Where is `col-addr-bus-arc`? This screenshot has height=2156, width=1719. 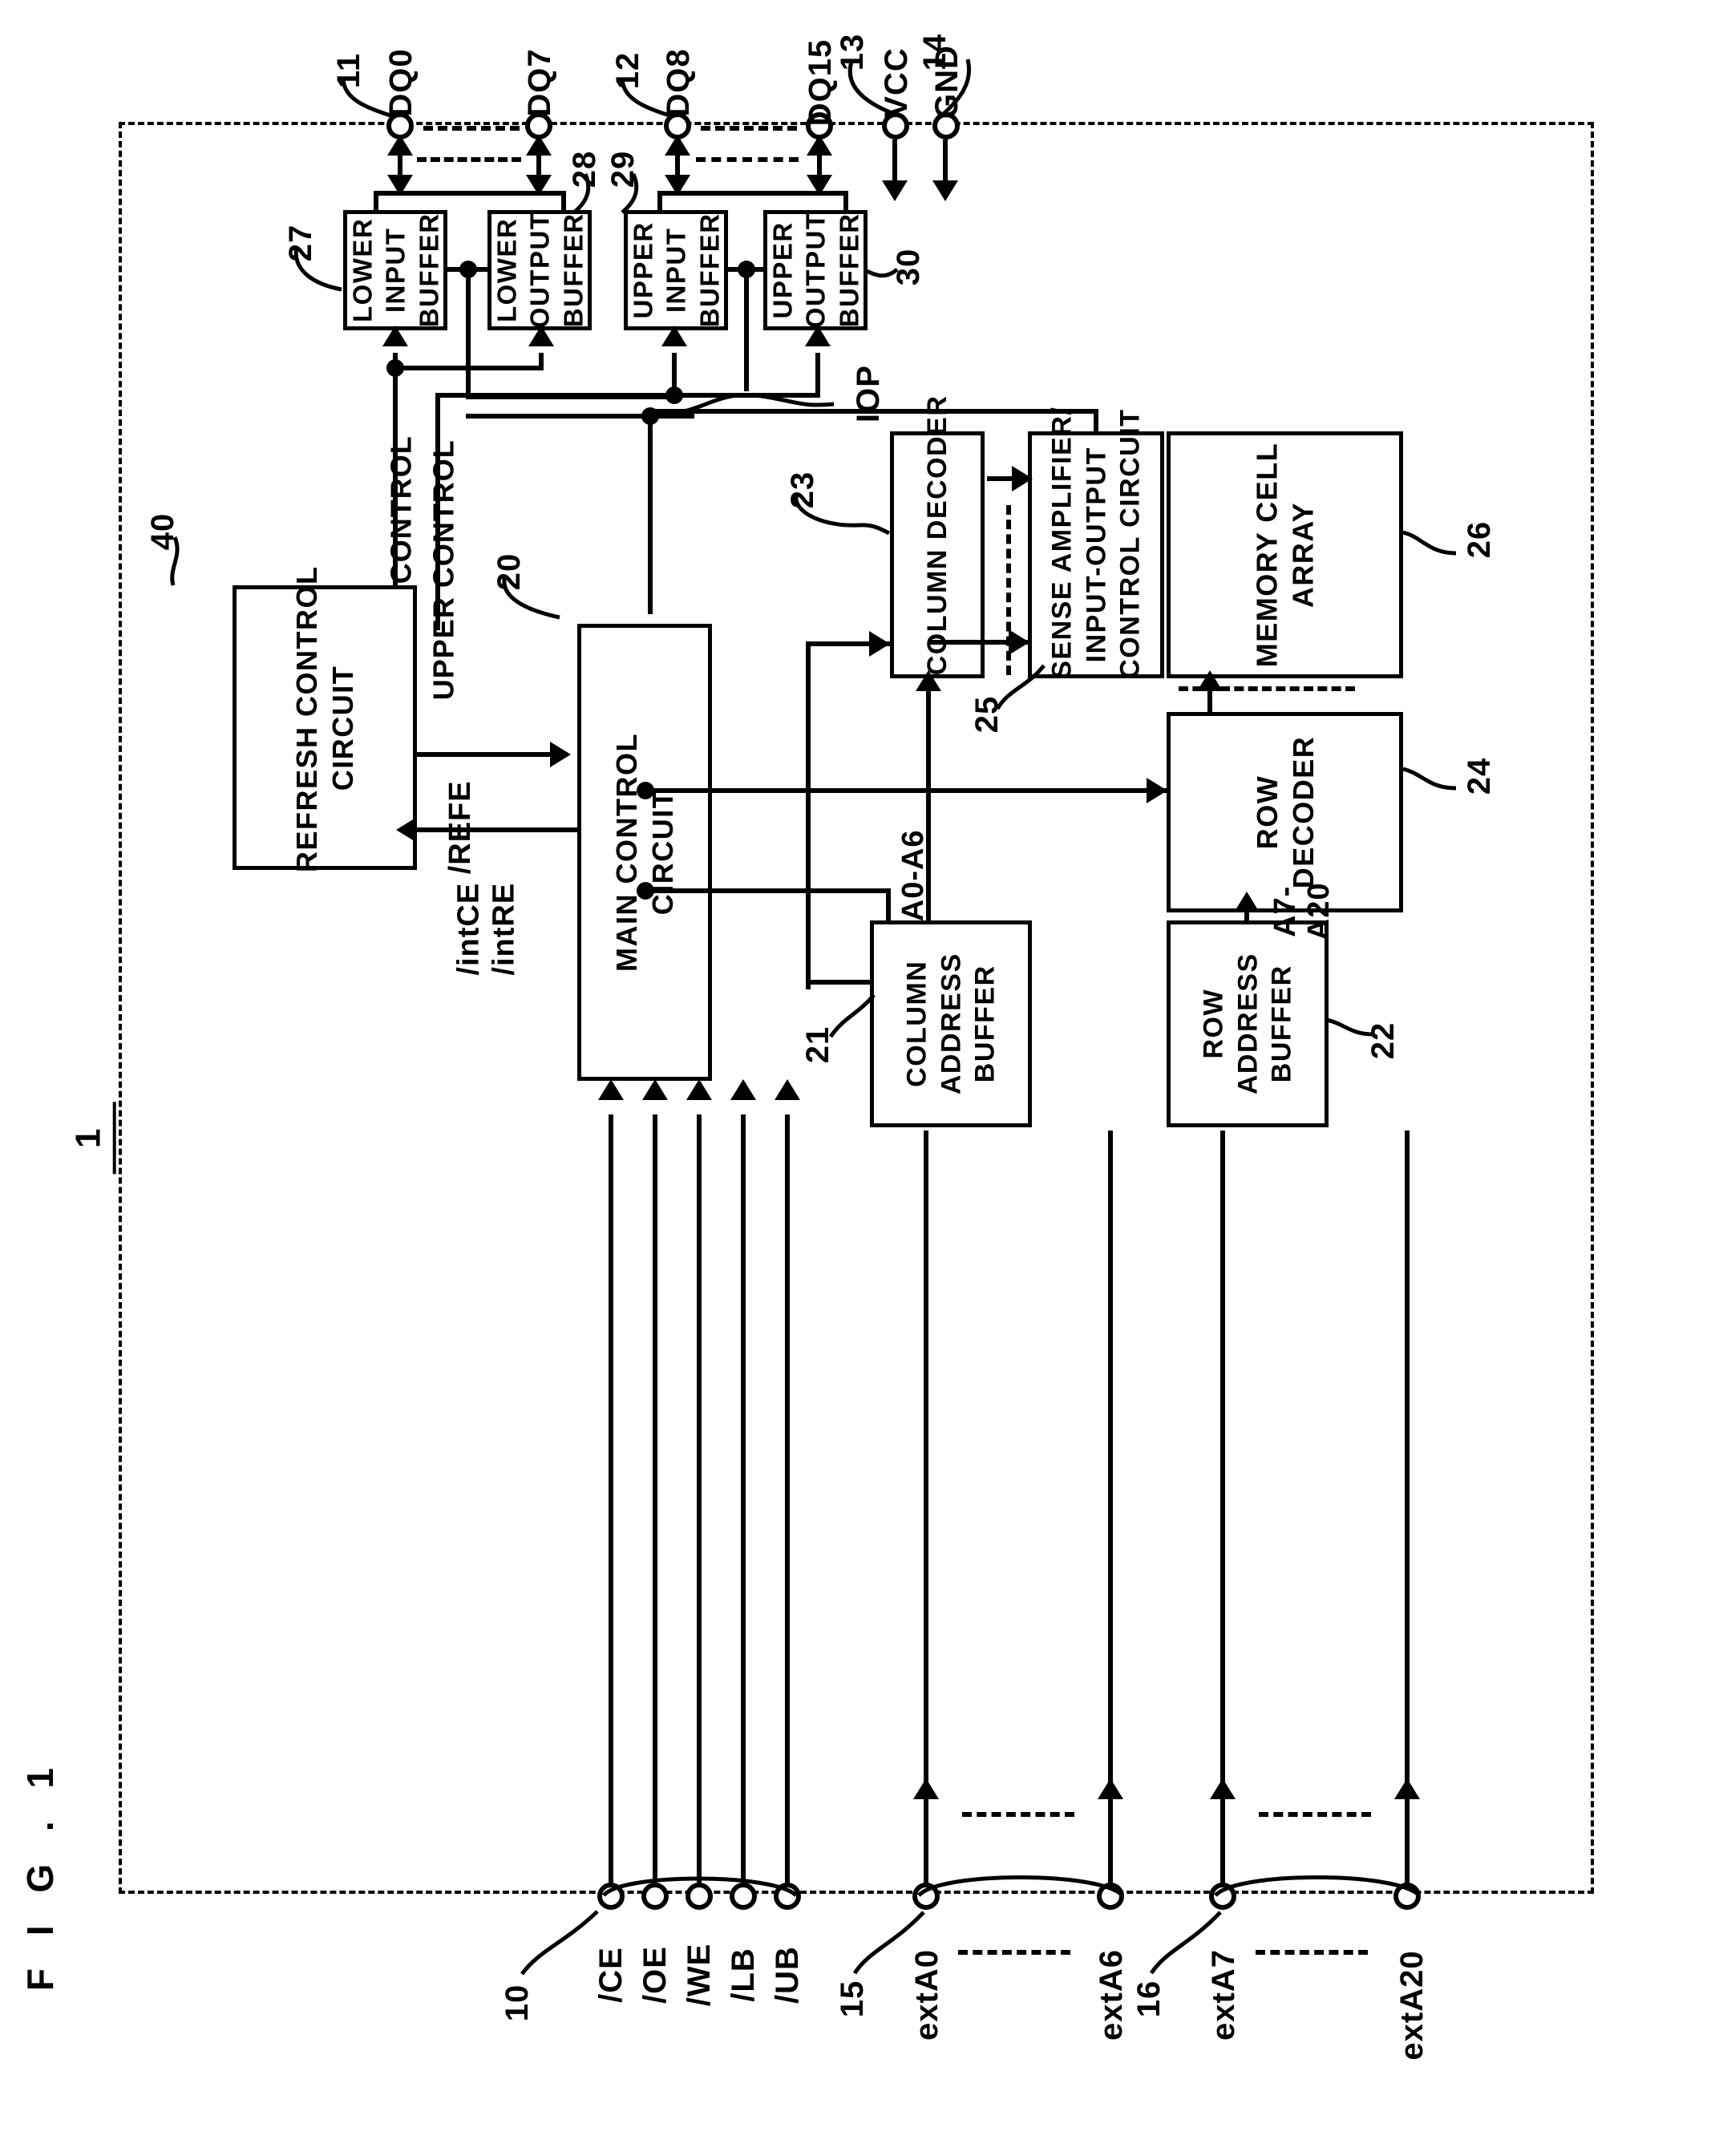 col-addr-bus-arc is located at coordinates (1021, 1886).